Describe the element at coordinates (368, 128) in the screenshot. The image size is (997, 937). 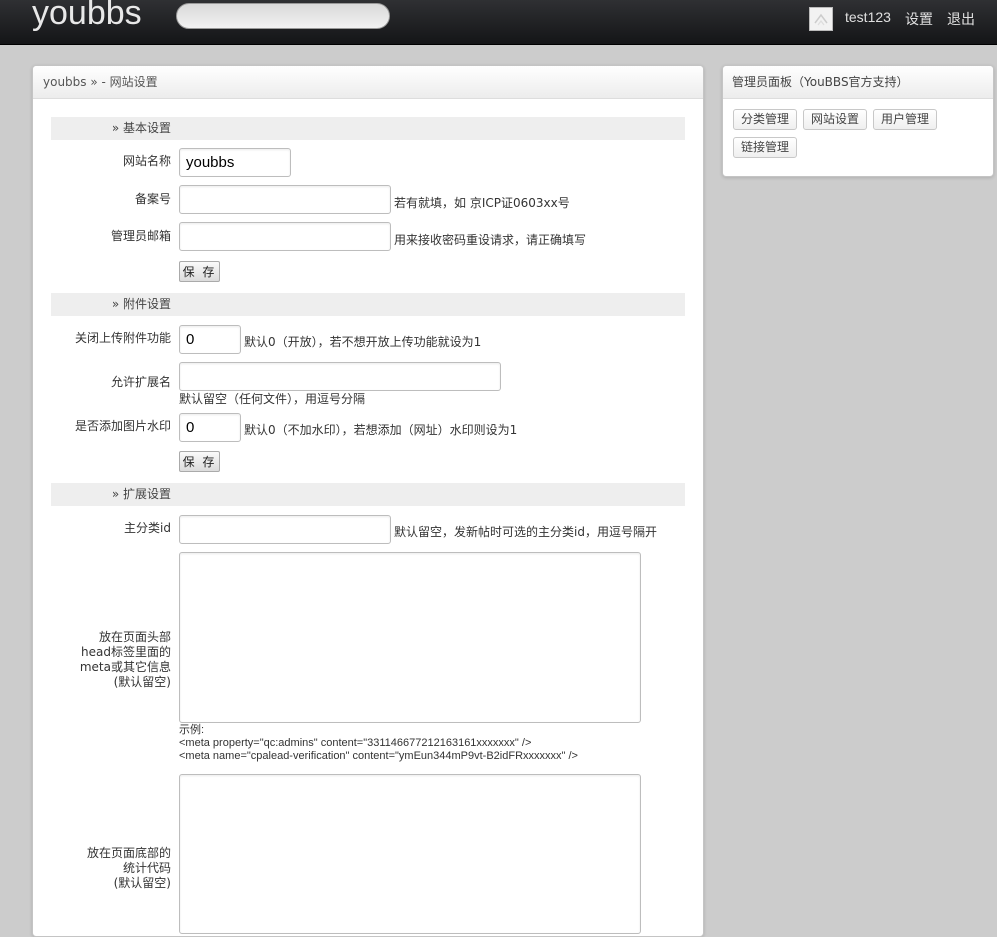
I see `section-basic-header: » 基本设置` at that location.